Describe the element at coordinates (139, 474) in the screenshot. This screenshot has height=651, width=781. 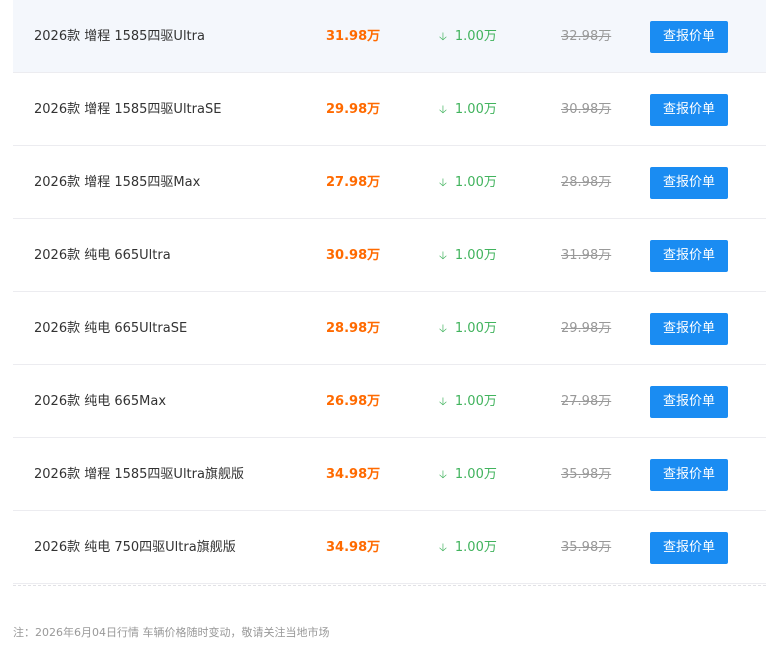
I see `model-name: 2026款 增程 1585四驱Ultra旗舰版` at that location.